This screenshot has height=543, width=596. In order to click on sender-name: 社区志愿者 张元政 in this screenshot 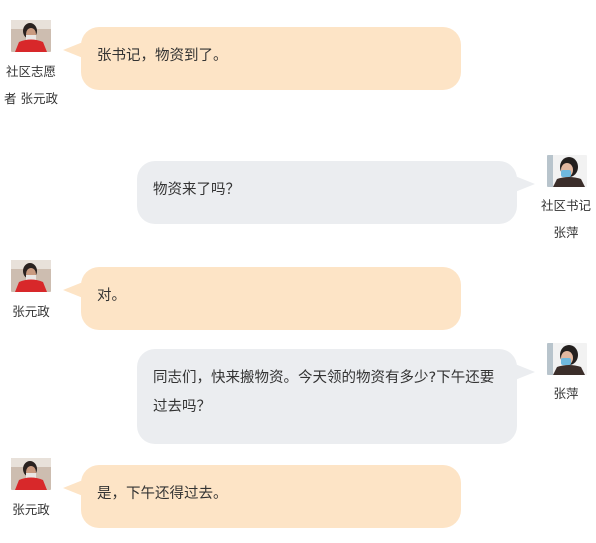, I will do `click(31, 85)`.